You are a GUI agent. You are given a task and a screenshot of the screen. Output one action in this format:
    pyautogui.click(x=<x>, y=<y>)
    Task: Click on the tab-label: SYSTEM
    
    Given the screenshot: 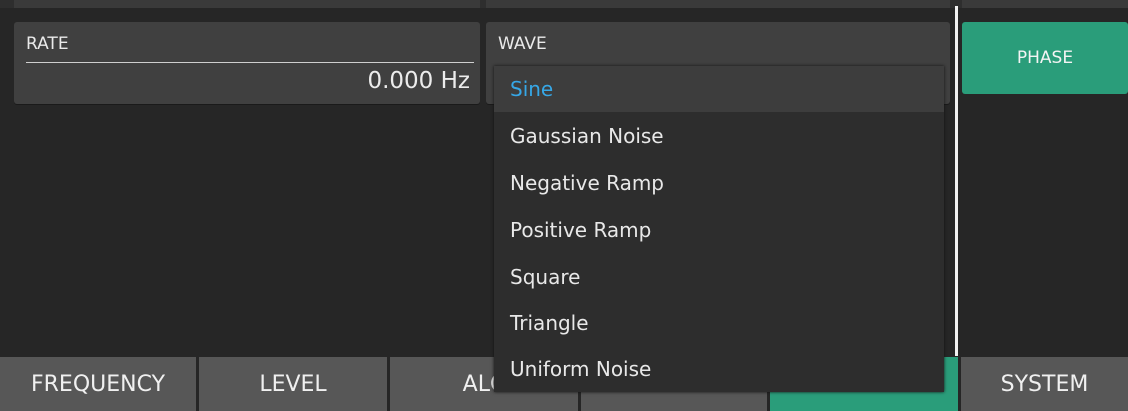 What is the action you would take?
    pyautogui.click(x=1044, y=384)
    